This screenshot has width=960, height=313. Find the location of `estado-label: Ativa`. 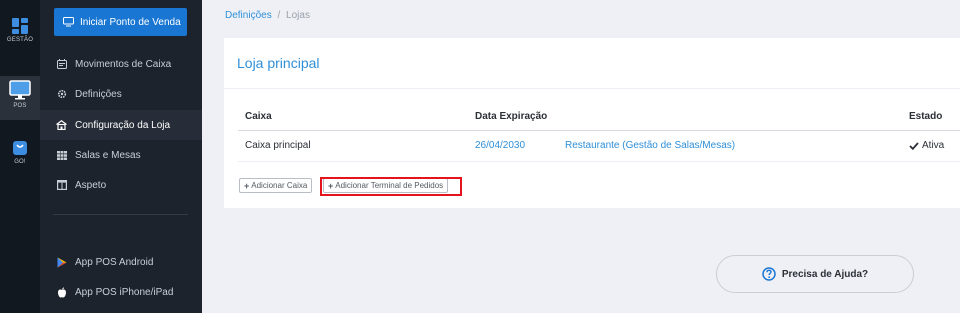

estado-label: Ativa is located at coordinates (933, 145).